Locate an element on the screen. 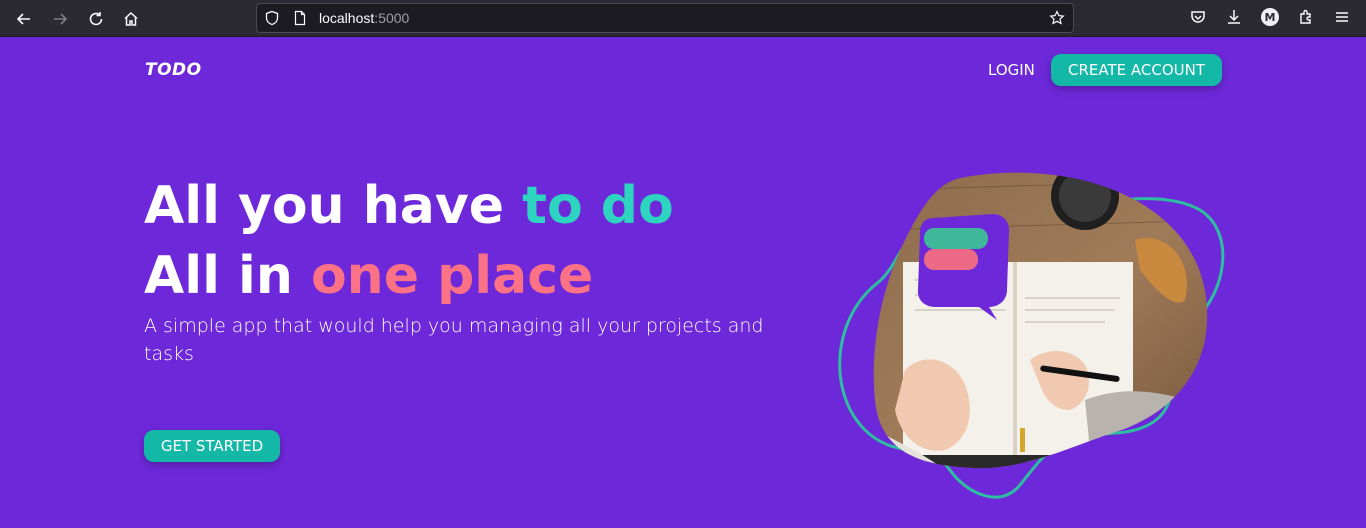 The width and height of the screenshot is (1366, 528). address-bar: localhost:5000 is located at coordinates (665, 18).